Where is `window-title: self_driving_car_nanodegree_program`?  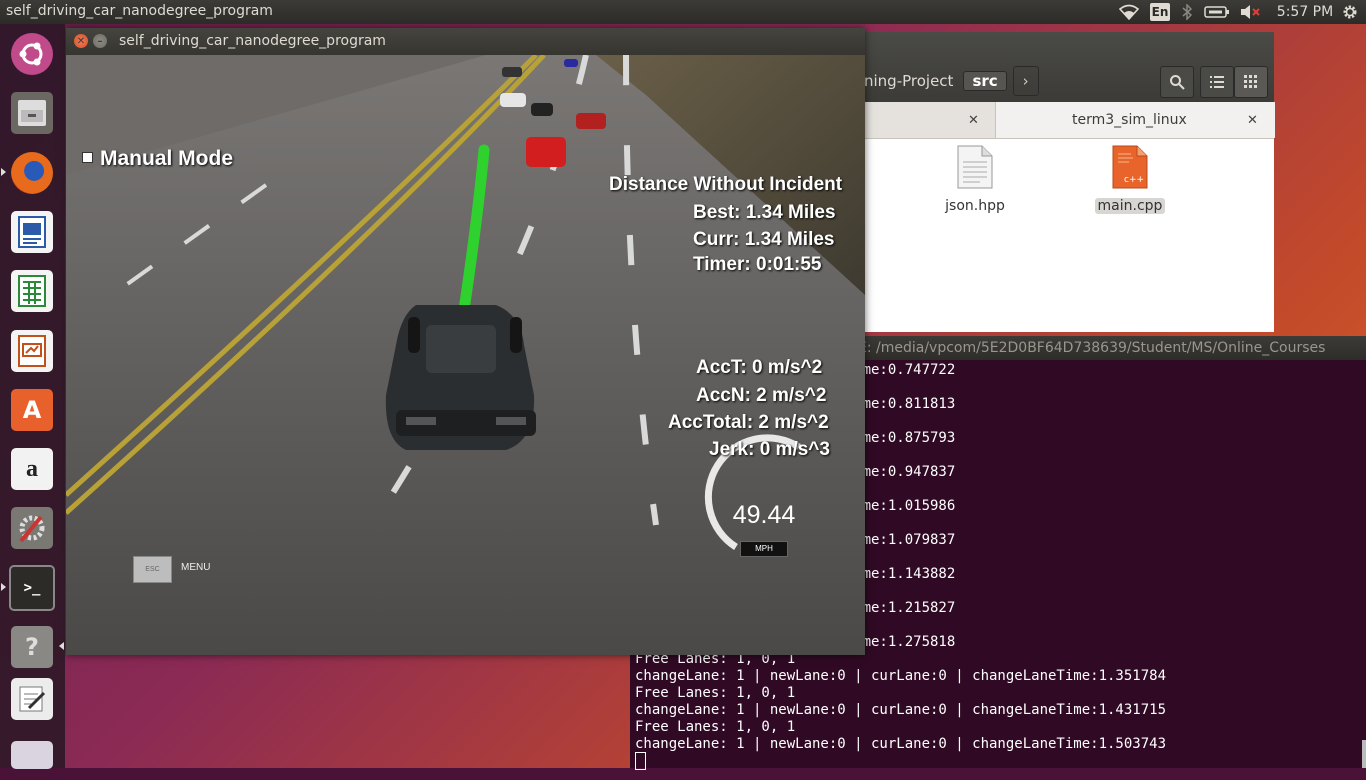 window-title: self_driving_car_nanodegree_program is located at coordinates (252, 41).